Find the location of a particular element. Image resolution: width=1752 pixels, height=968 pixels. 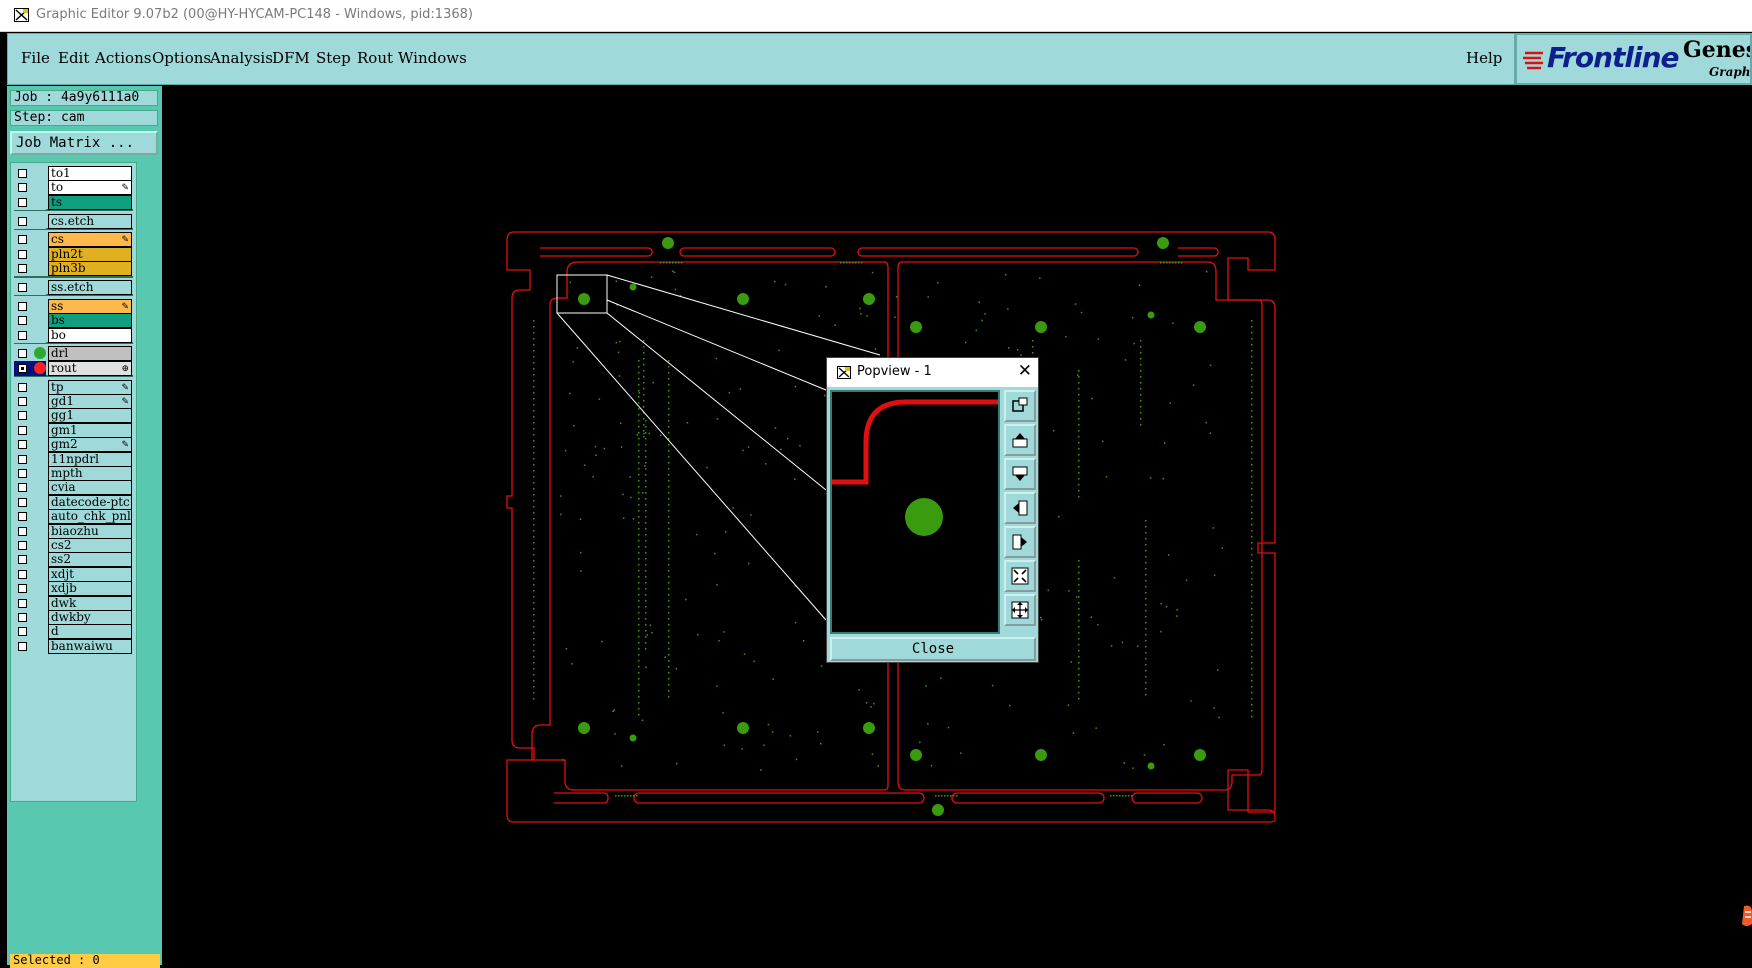

layer-name: pln3b is located at coordinates (90, 269).